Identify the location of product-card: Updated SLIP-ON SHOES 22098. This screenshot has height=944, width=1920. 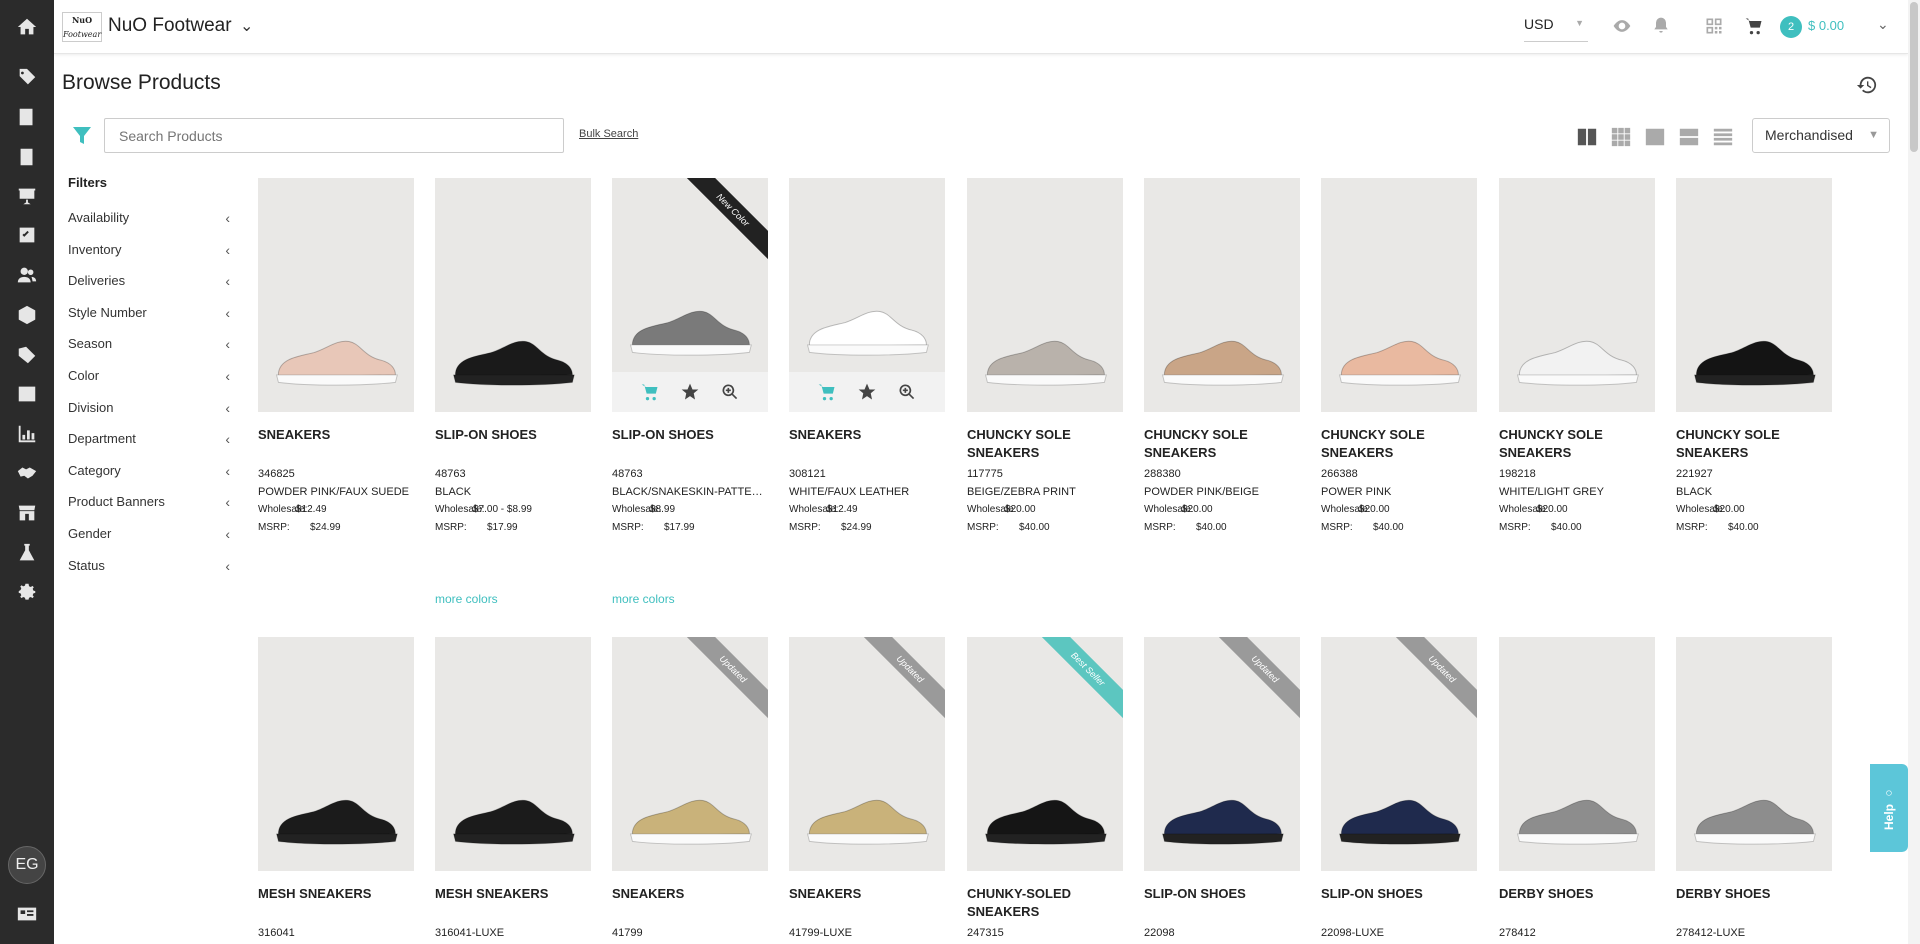
(1222, 788).